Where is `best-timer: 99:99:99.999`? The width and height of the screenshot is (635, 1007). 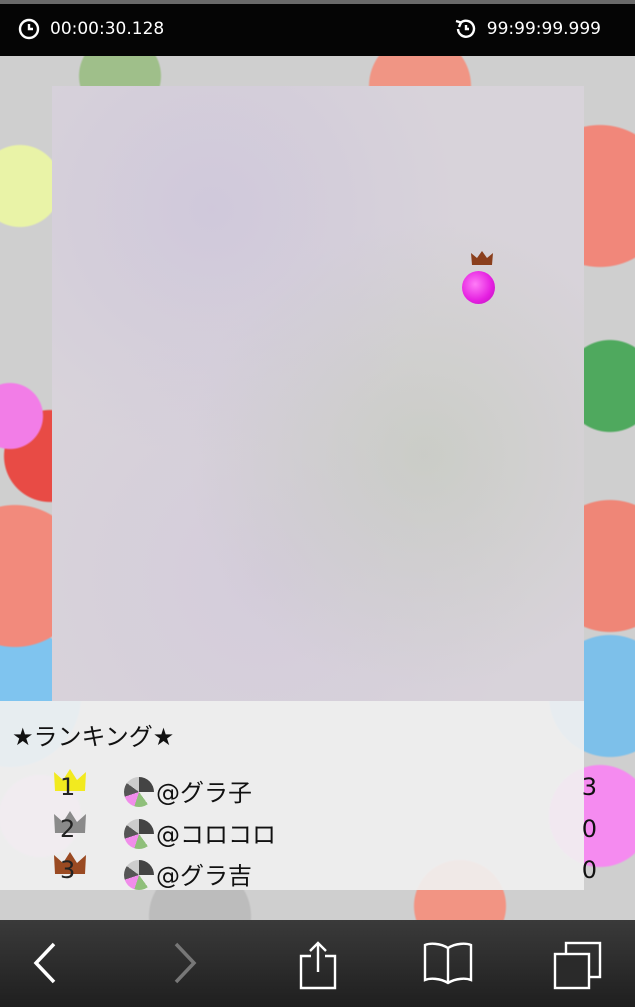 best-timer: 99:99:99.999 is located at coordinates (527, 29).